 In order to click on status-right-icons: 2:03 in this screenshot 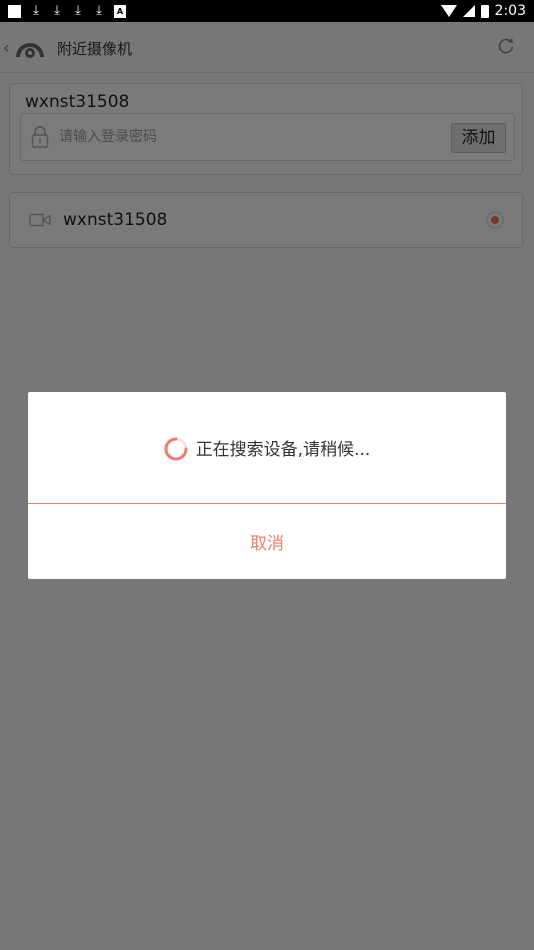, I will do `click(483, 11)`.